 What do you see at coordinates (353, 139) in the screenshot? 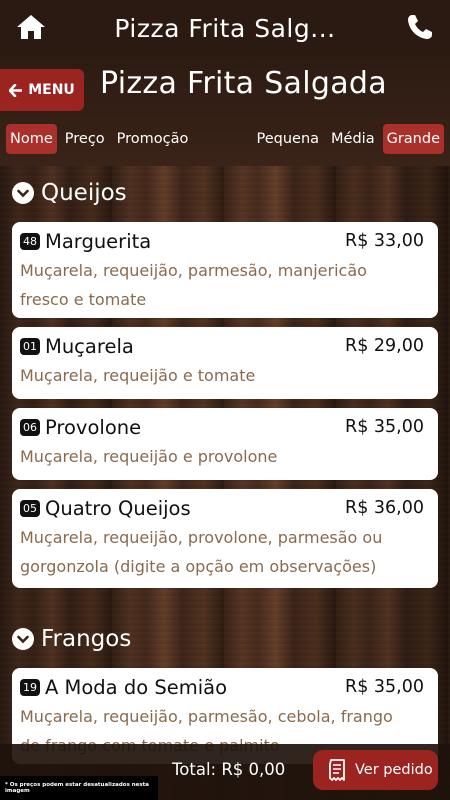
I see `size-medium: Média` at bounding box center [353, 139].